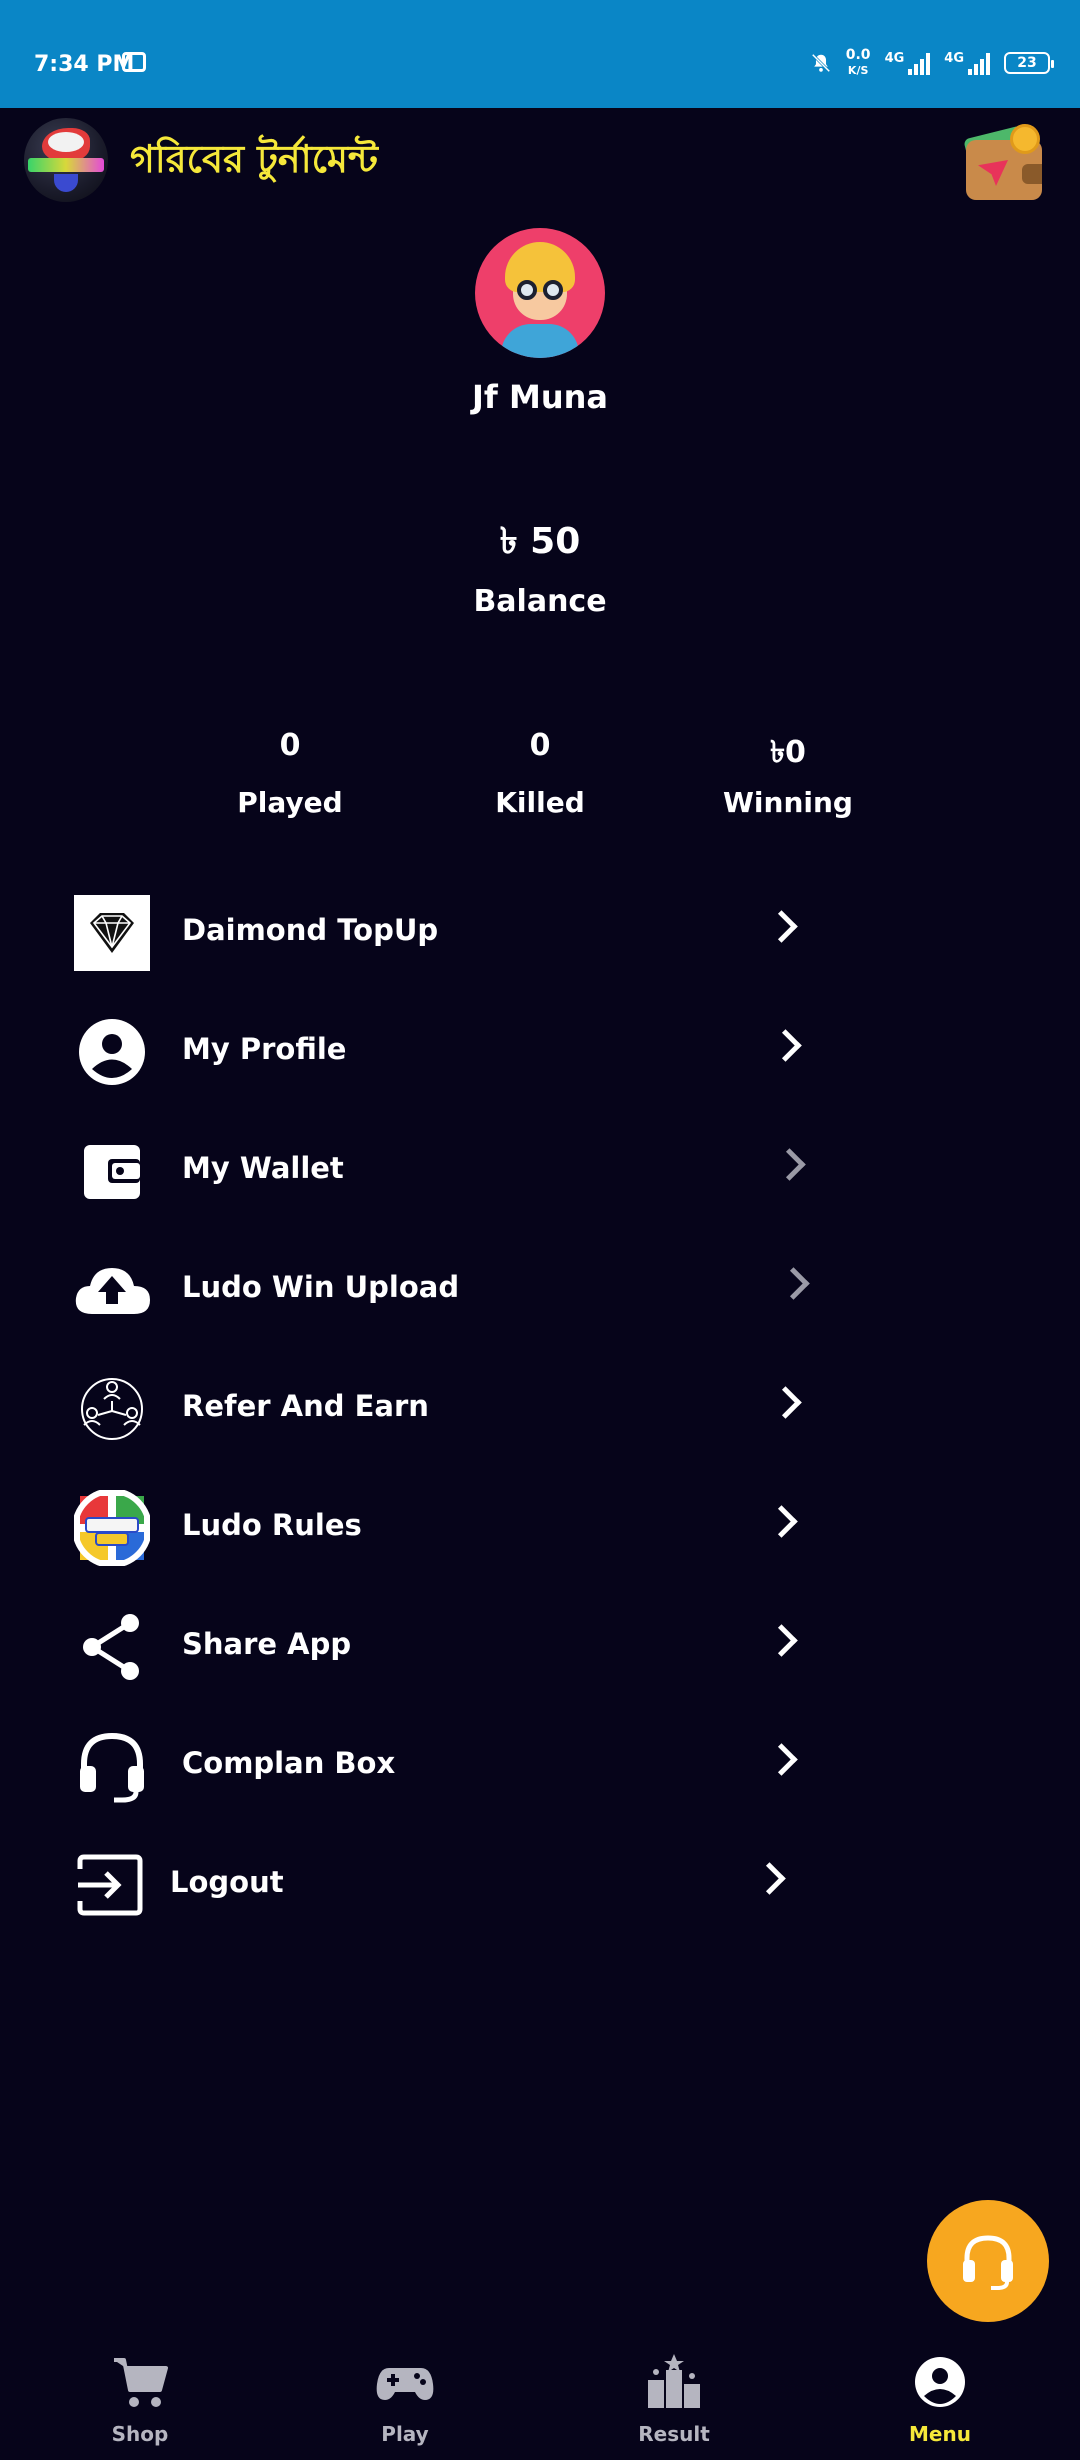  I want to click on nav-shop: Shop, so click(140, 2404).